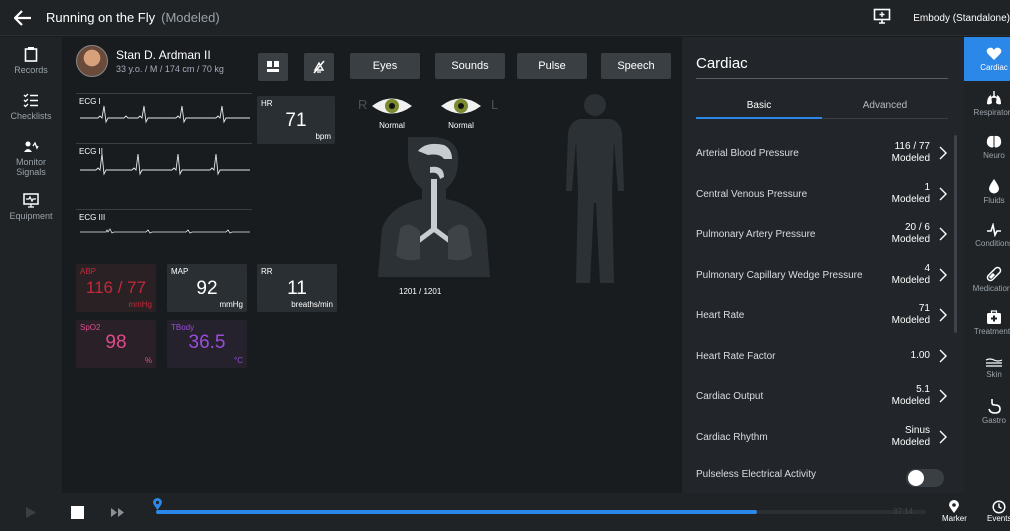  Describe the element at coordinates (987, 191) in the screenshot. I see `nav-fluids: Fluids` at that location.